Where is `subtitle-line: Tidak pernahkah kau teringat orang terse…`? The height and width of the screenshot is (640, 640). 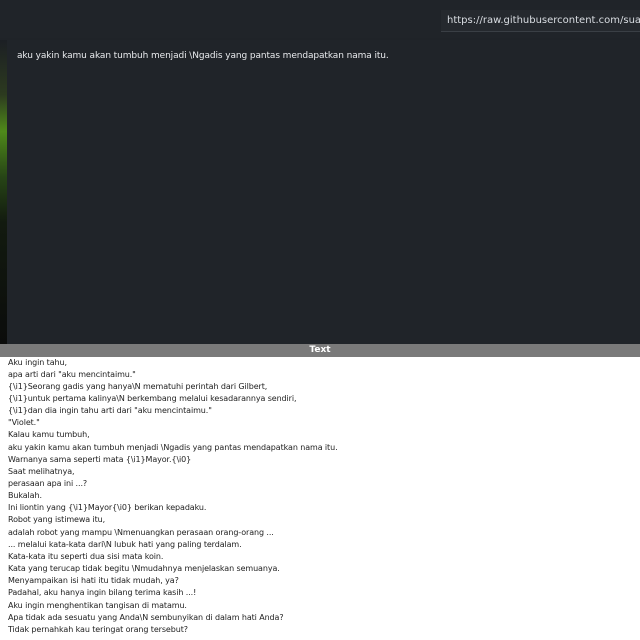 subtitle-line: Tidak pernahkah kau teringat orang terse… is located at coordinates (98, 629).